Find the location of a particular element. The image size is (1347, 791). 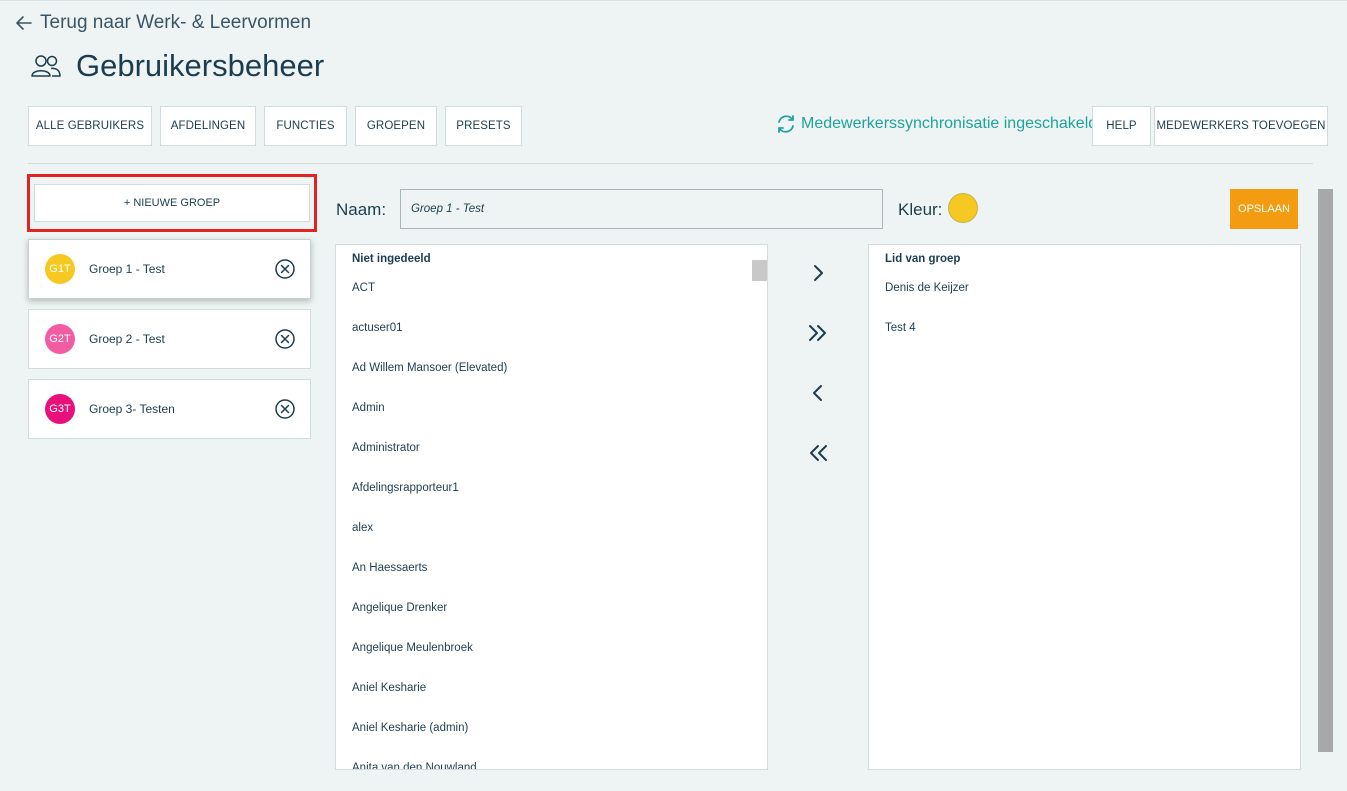

sync-status-label: Medewerkerssynchronisatie ingeschakeld is located at coordinates (949, 123).